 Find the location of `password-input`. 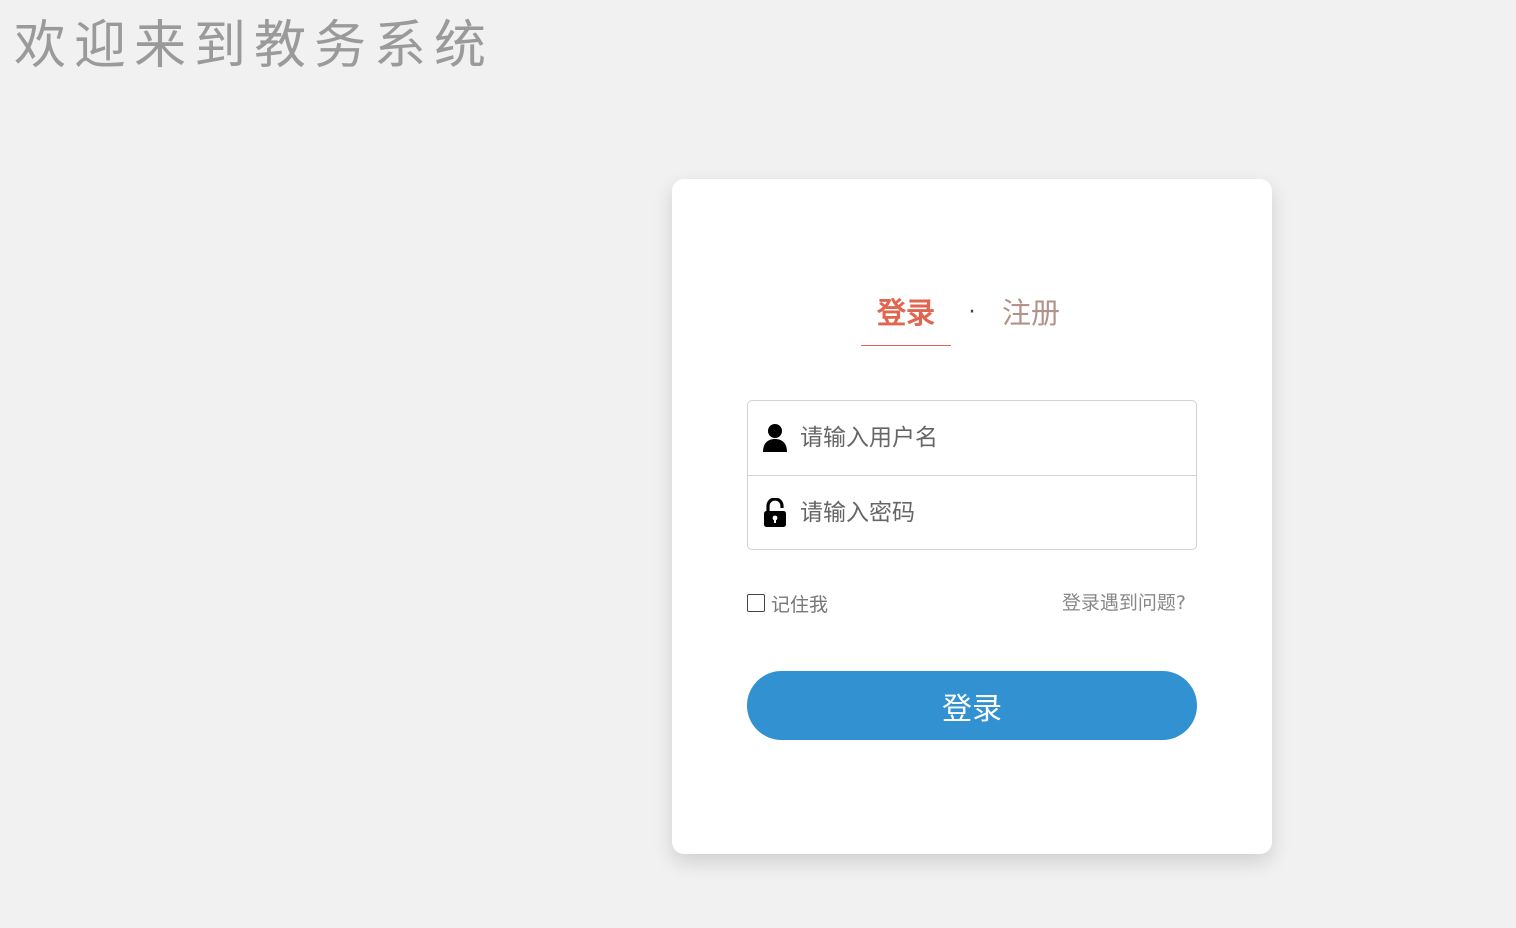

password-input is located at coordinates (990, 513).